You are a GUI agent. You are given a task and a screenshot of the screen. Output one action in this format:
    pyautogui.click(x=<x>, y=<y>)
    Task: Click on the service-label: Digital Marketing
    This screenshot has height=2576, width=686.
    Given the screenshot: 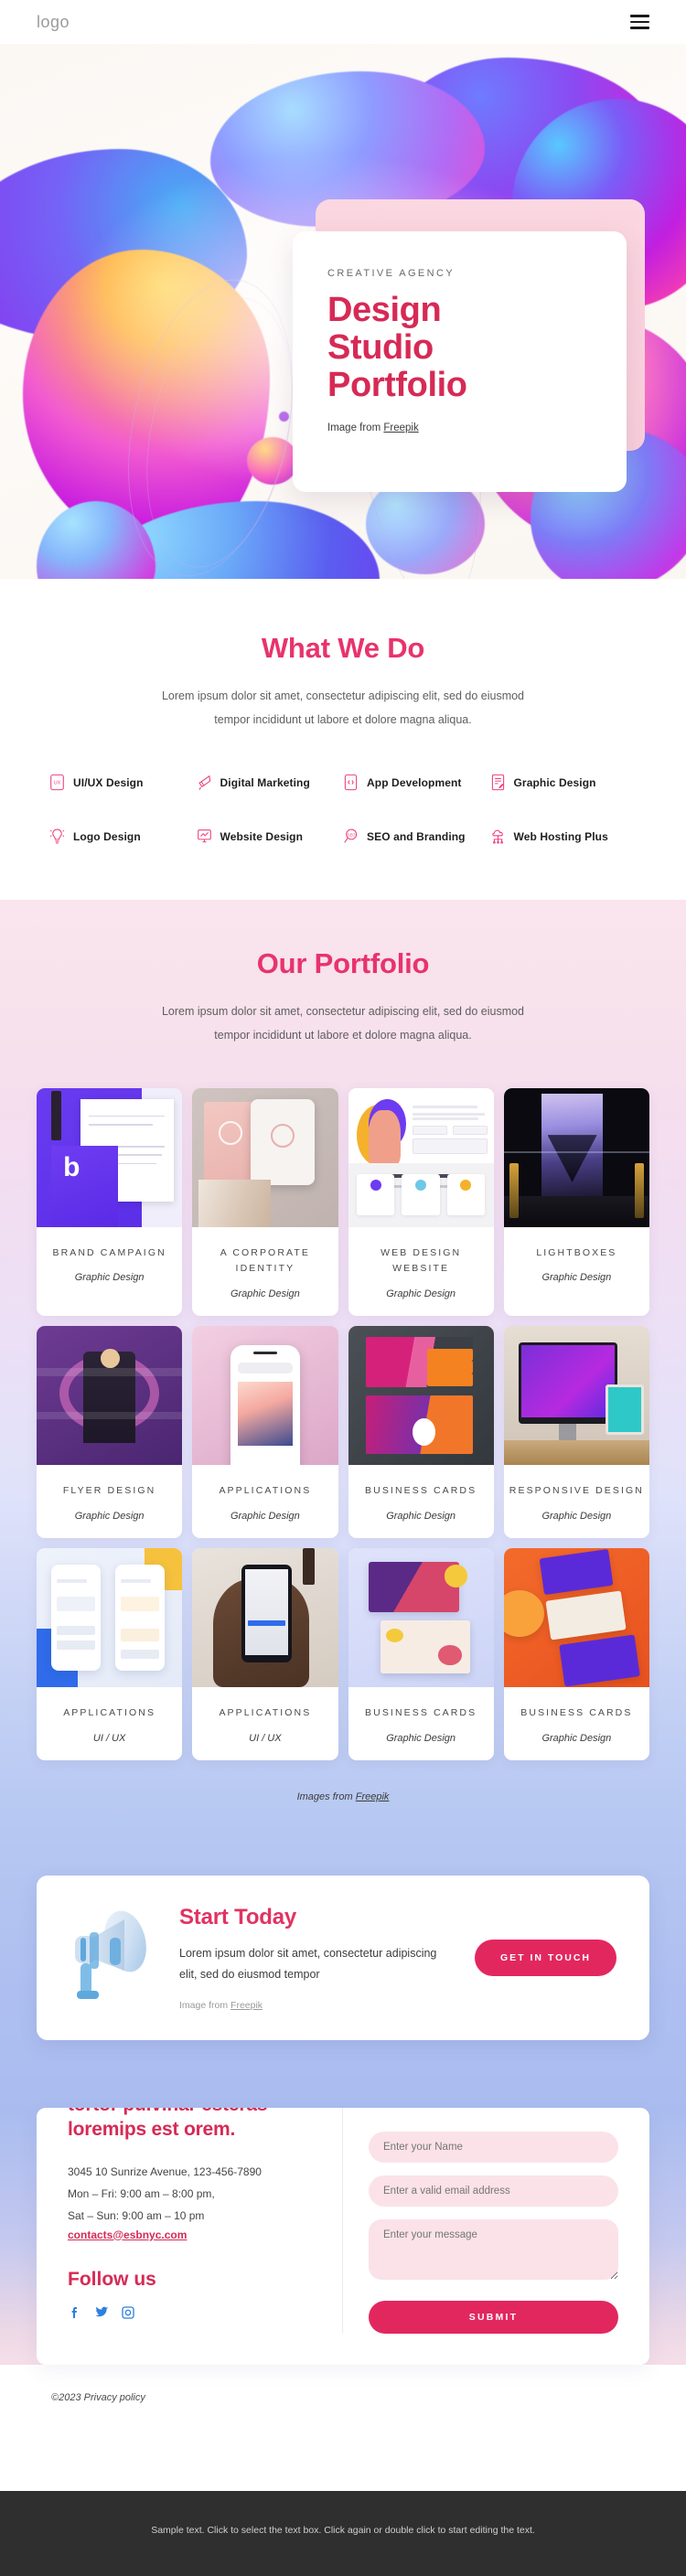 What is the action you would take?
    pyautogui.click(x=265, y=782)
    